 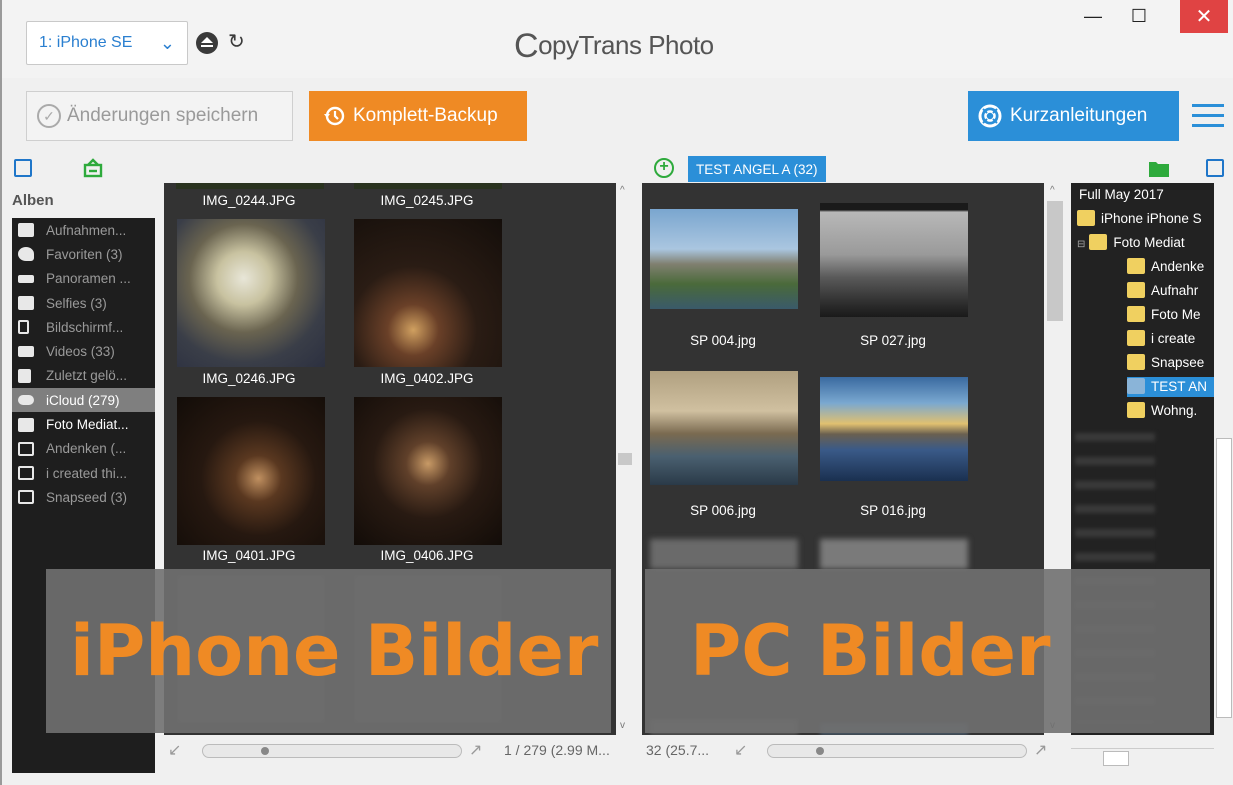 What do you see at coordinates (23, 168) in the screenshot?
I see `collapse-left-icon` at bounding box center [23, 168].